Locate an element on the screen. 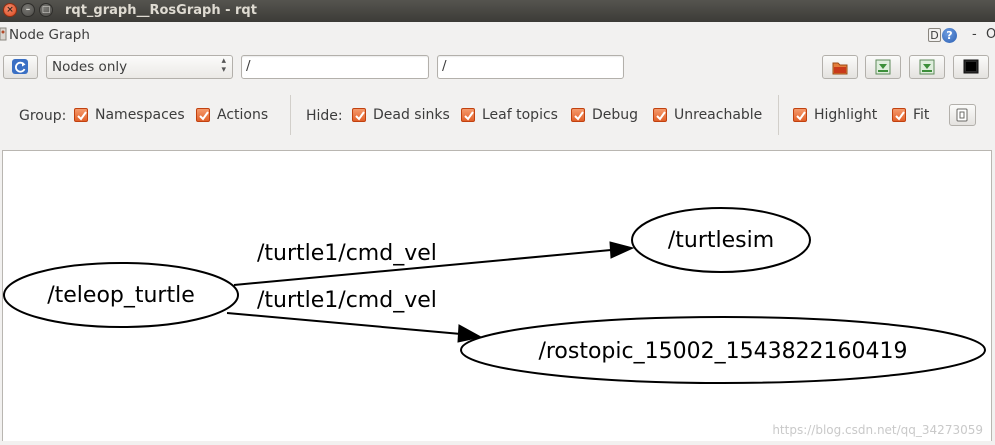 This screenshot has width=995, height=445. highlight-checkbox: Highlight is located at coordinates (835, 115).